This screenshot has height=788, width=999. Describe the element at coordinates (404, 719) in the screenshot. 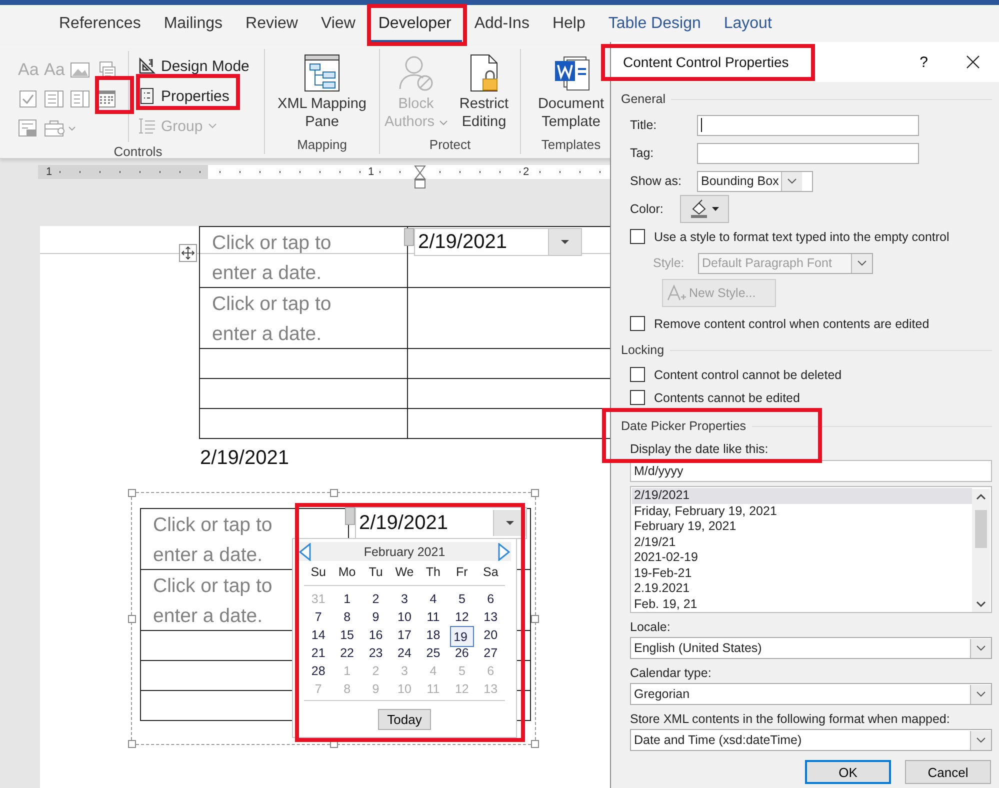

I see `today-button: Today` at that location.